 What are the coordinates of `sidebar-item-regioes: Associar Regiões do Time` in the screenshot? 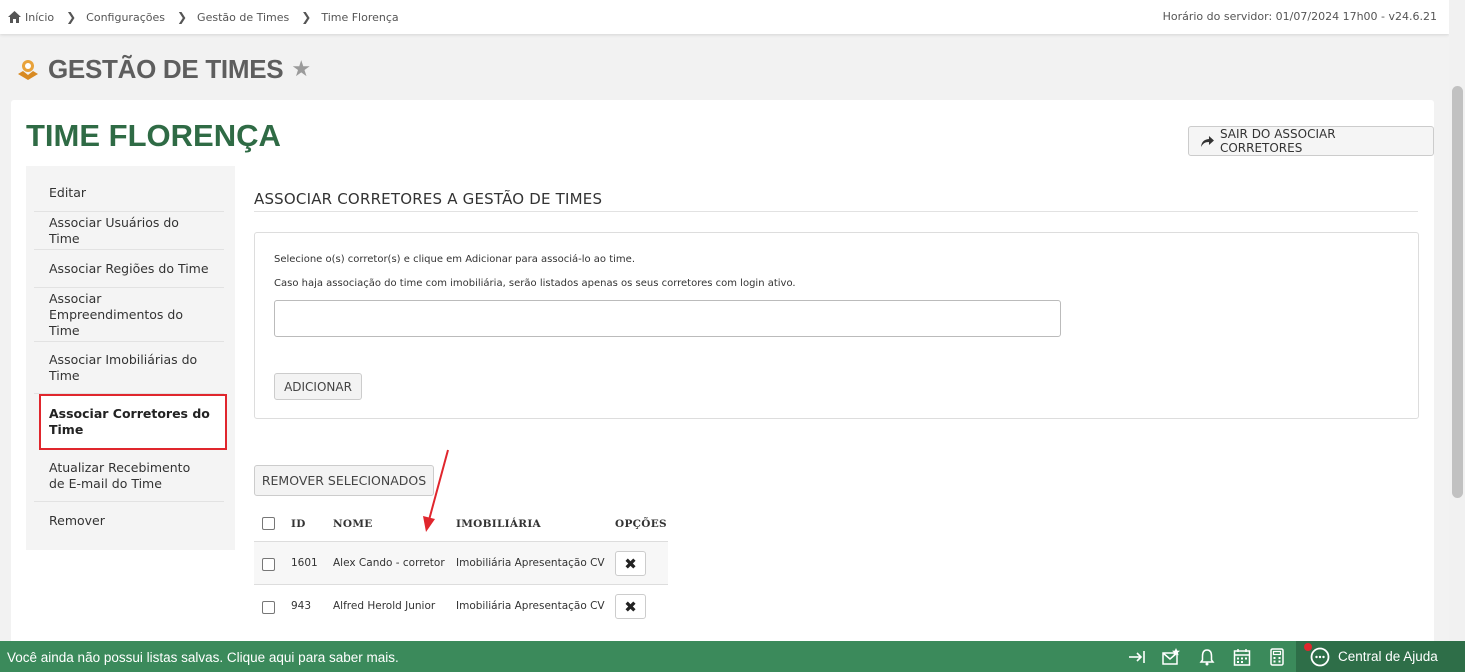 It's located at (129, 269).